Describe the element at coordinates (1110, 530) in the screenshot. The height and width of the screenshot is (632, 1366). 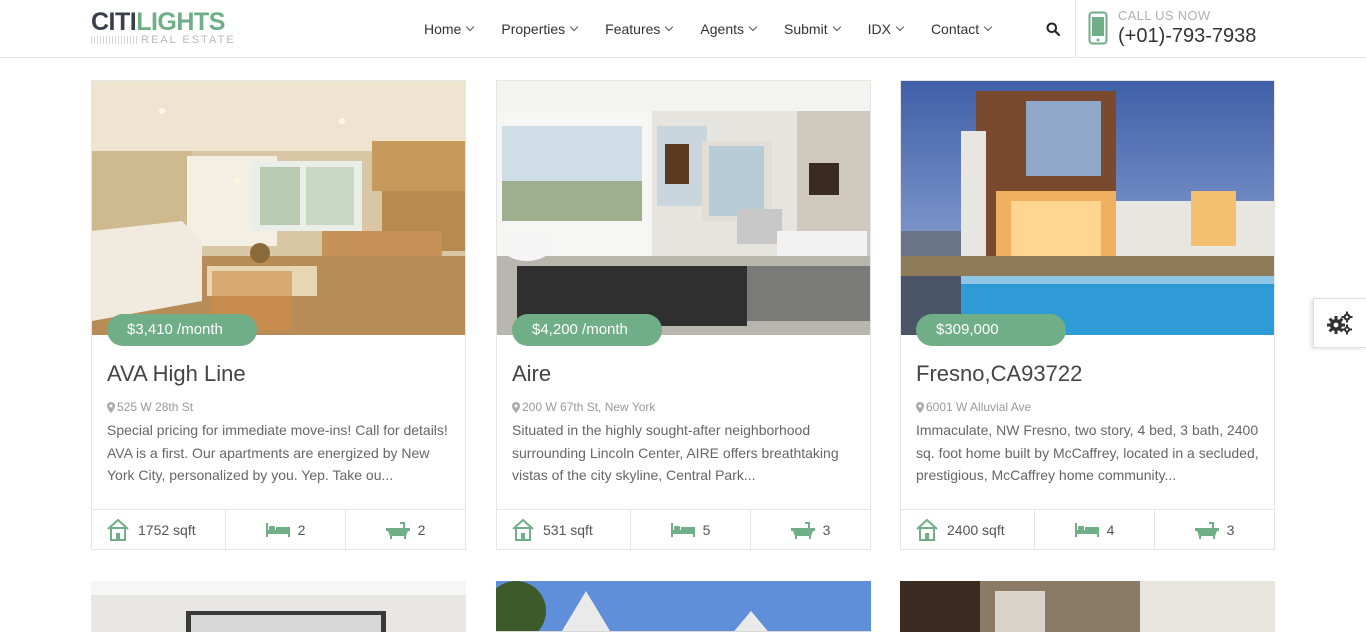
I see `stat-beds-value: 4` at that location.